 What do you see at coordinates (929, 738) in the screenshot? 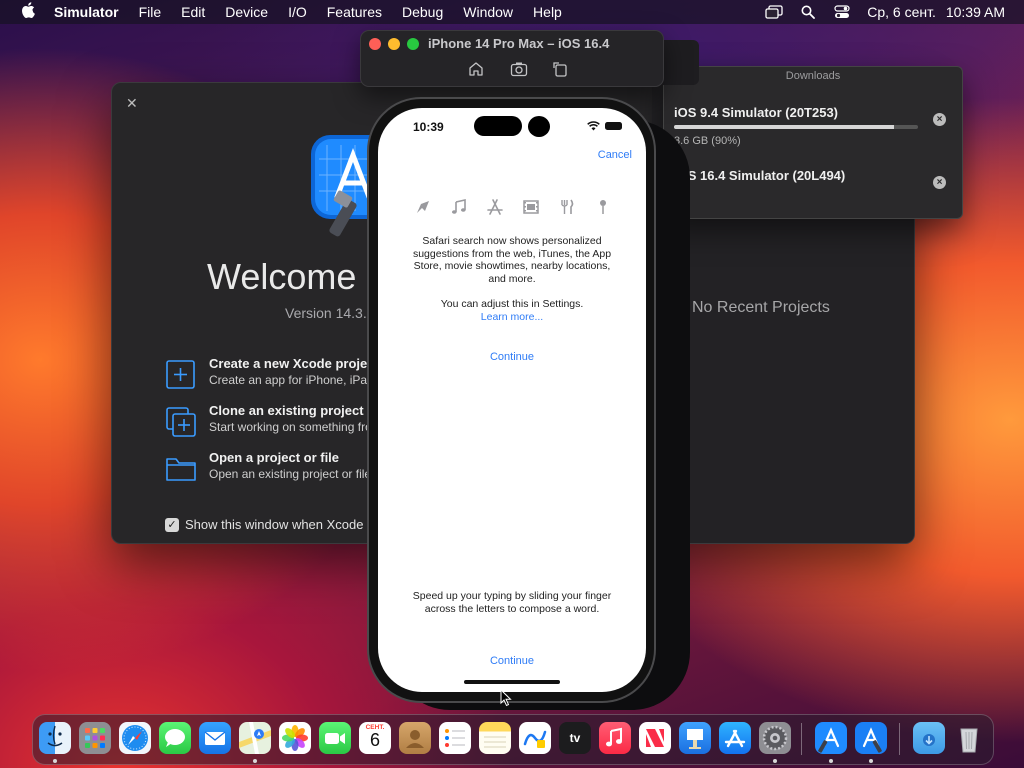
I see `downloads-folder-icon` at bounding box center [929, 738].